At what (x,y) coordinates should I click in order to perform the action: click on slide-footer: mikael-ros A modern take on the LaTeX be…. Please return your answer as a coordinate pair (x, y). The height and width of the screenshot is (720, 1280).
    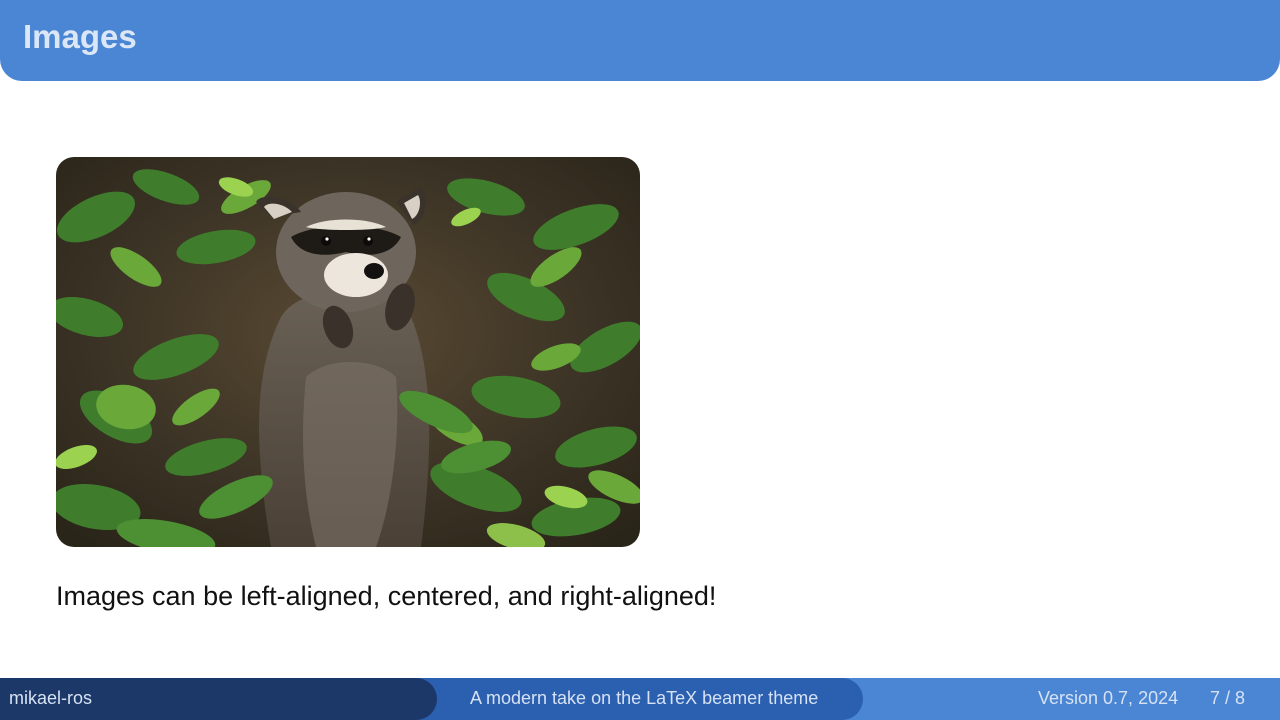
    Looking at the image, I should click on (640, 699).